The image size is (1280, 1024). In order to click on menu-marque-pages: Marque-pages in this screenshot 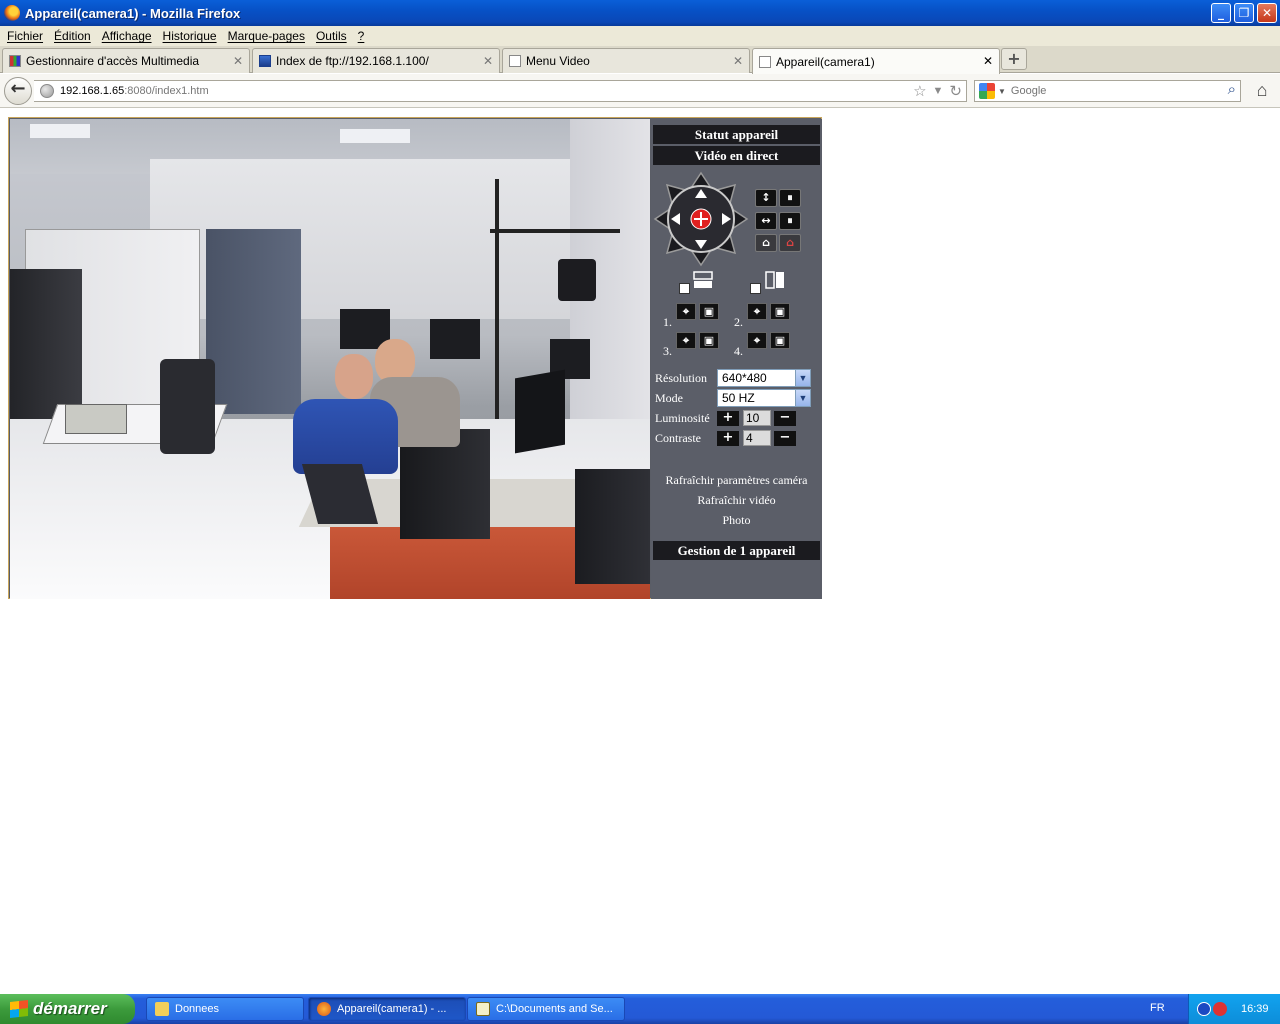, I will do `click(267, 36)`.